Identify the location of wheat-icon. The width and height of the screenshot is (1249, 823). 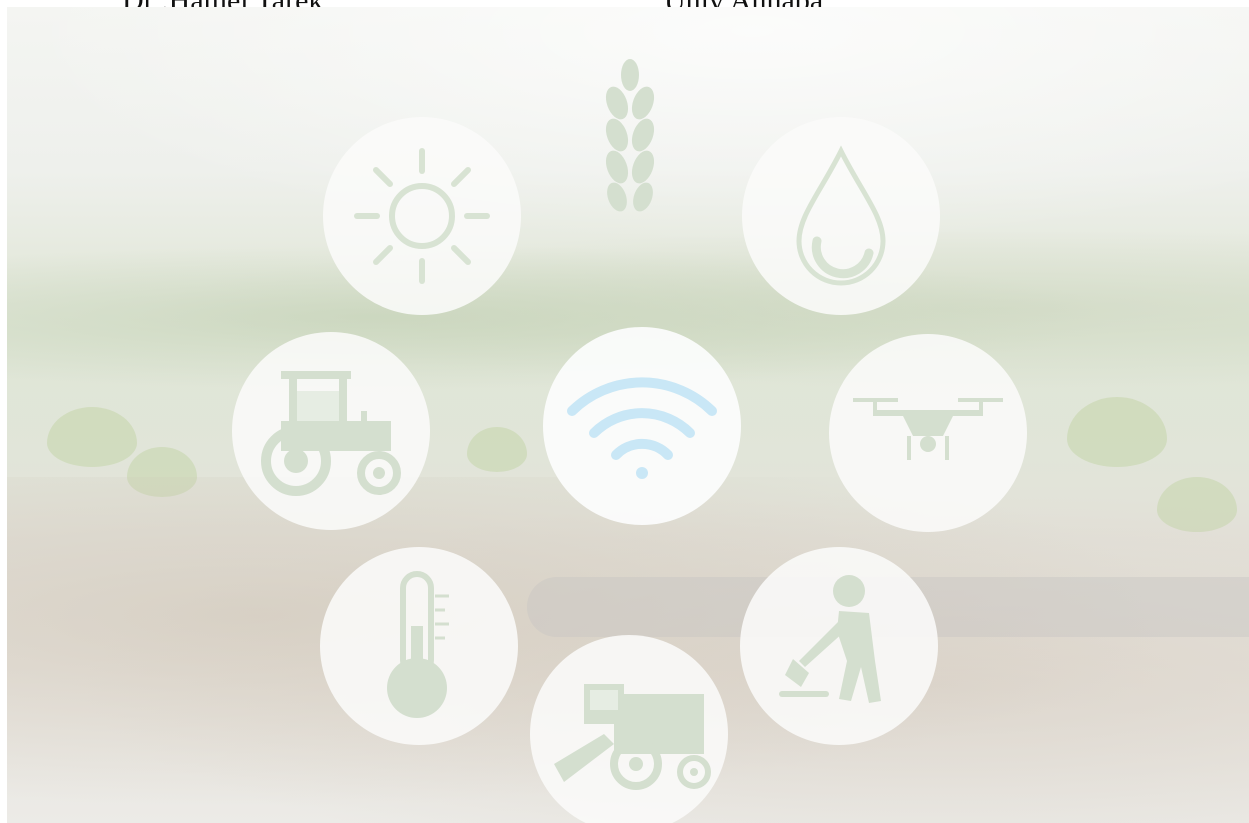
(630, 139).